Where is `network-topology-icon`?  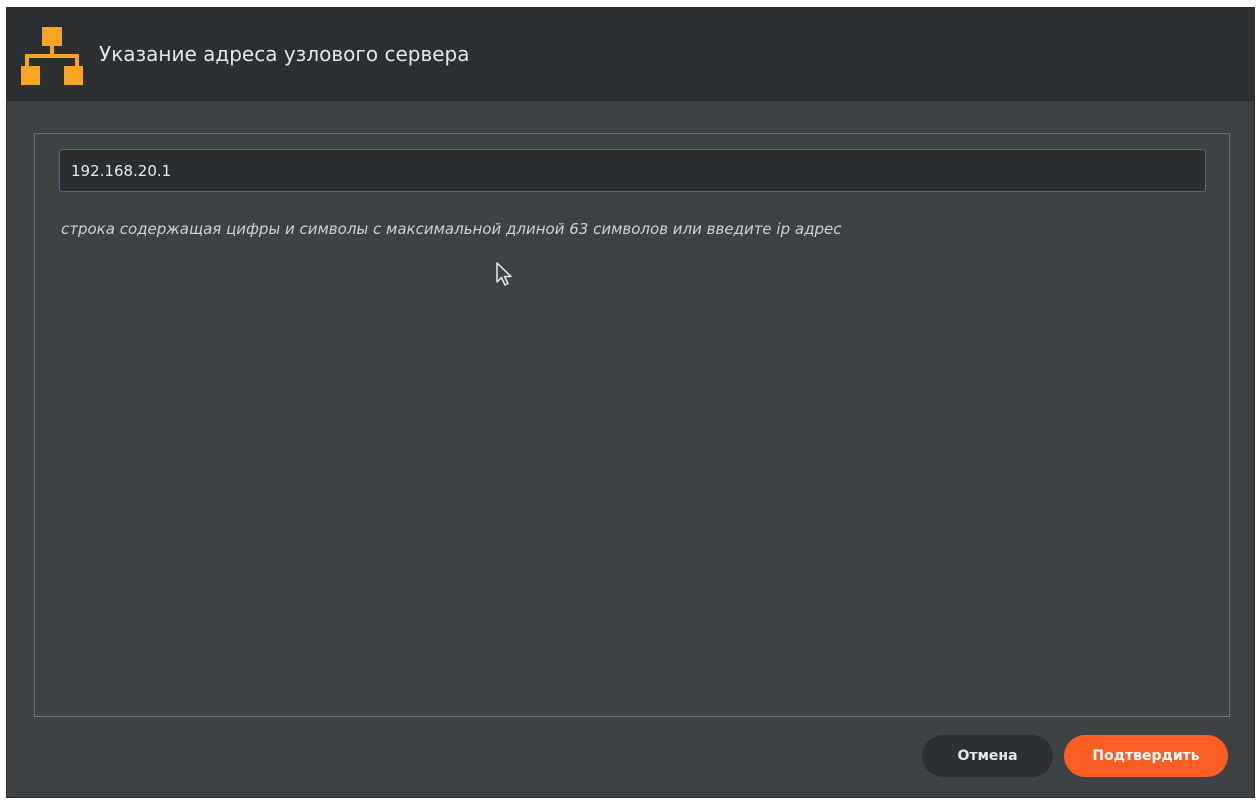 network-topology-icon is located at coordinates (52, 56).